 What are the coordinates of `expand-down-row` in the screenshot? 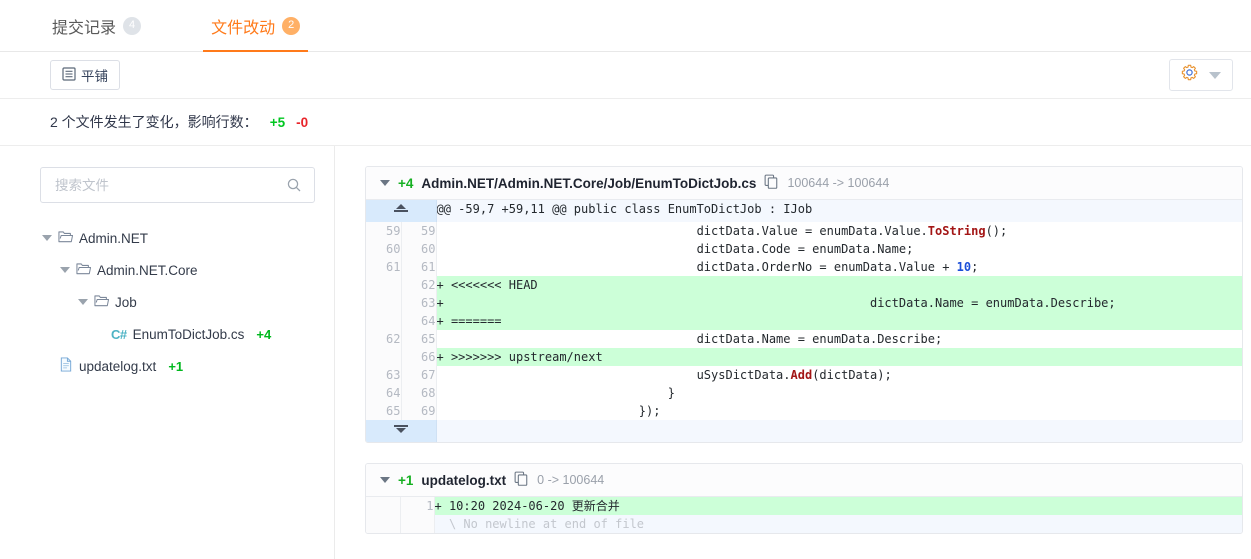 It's located at (804, 431).